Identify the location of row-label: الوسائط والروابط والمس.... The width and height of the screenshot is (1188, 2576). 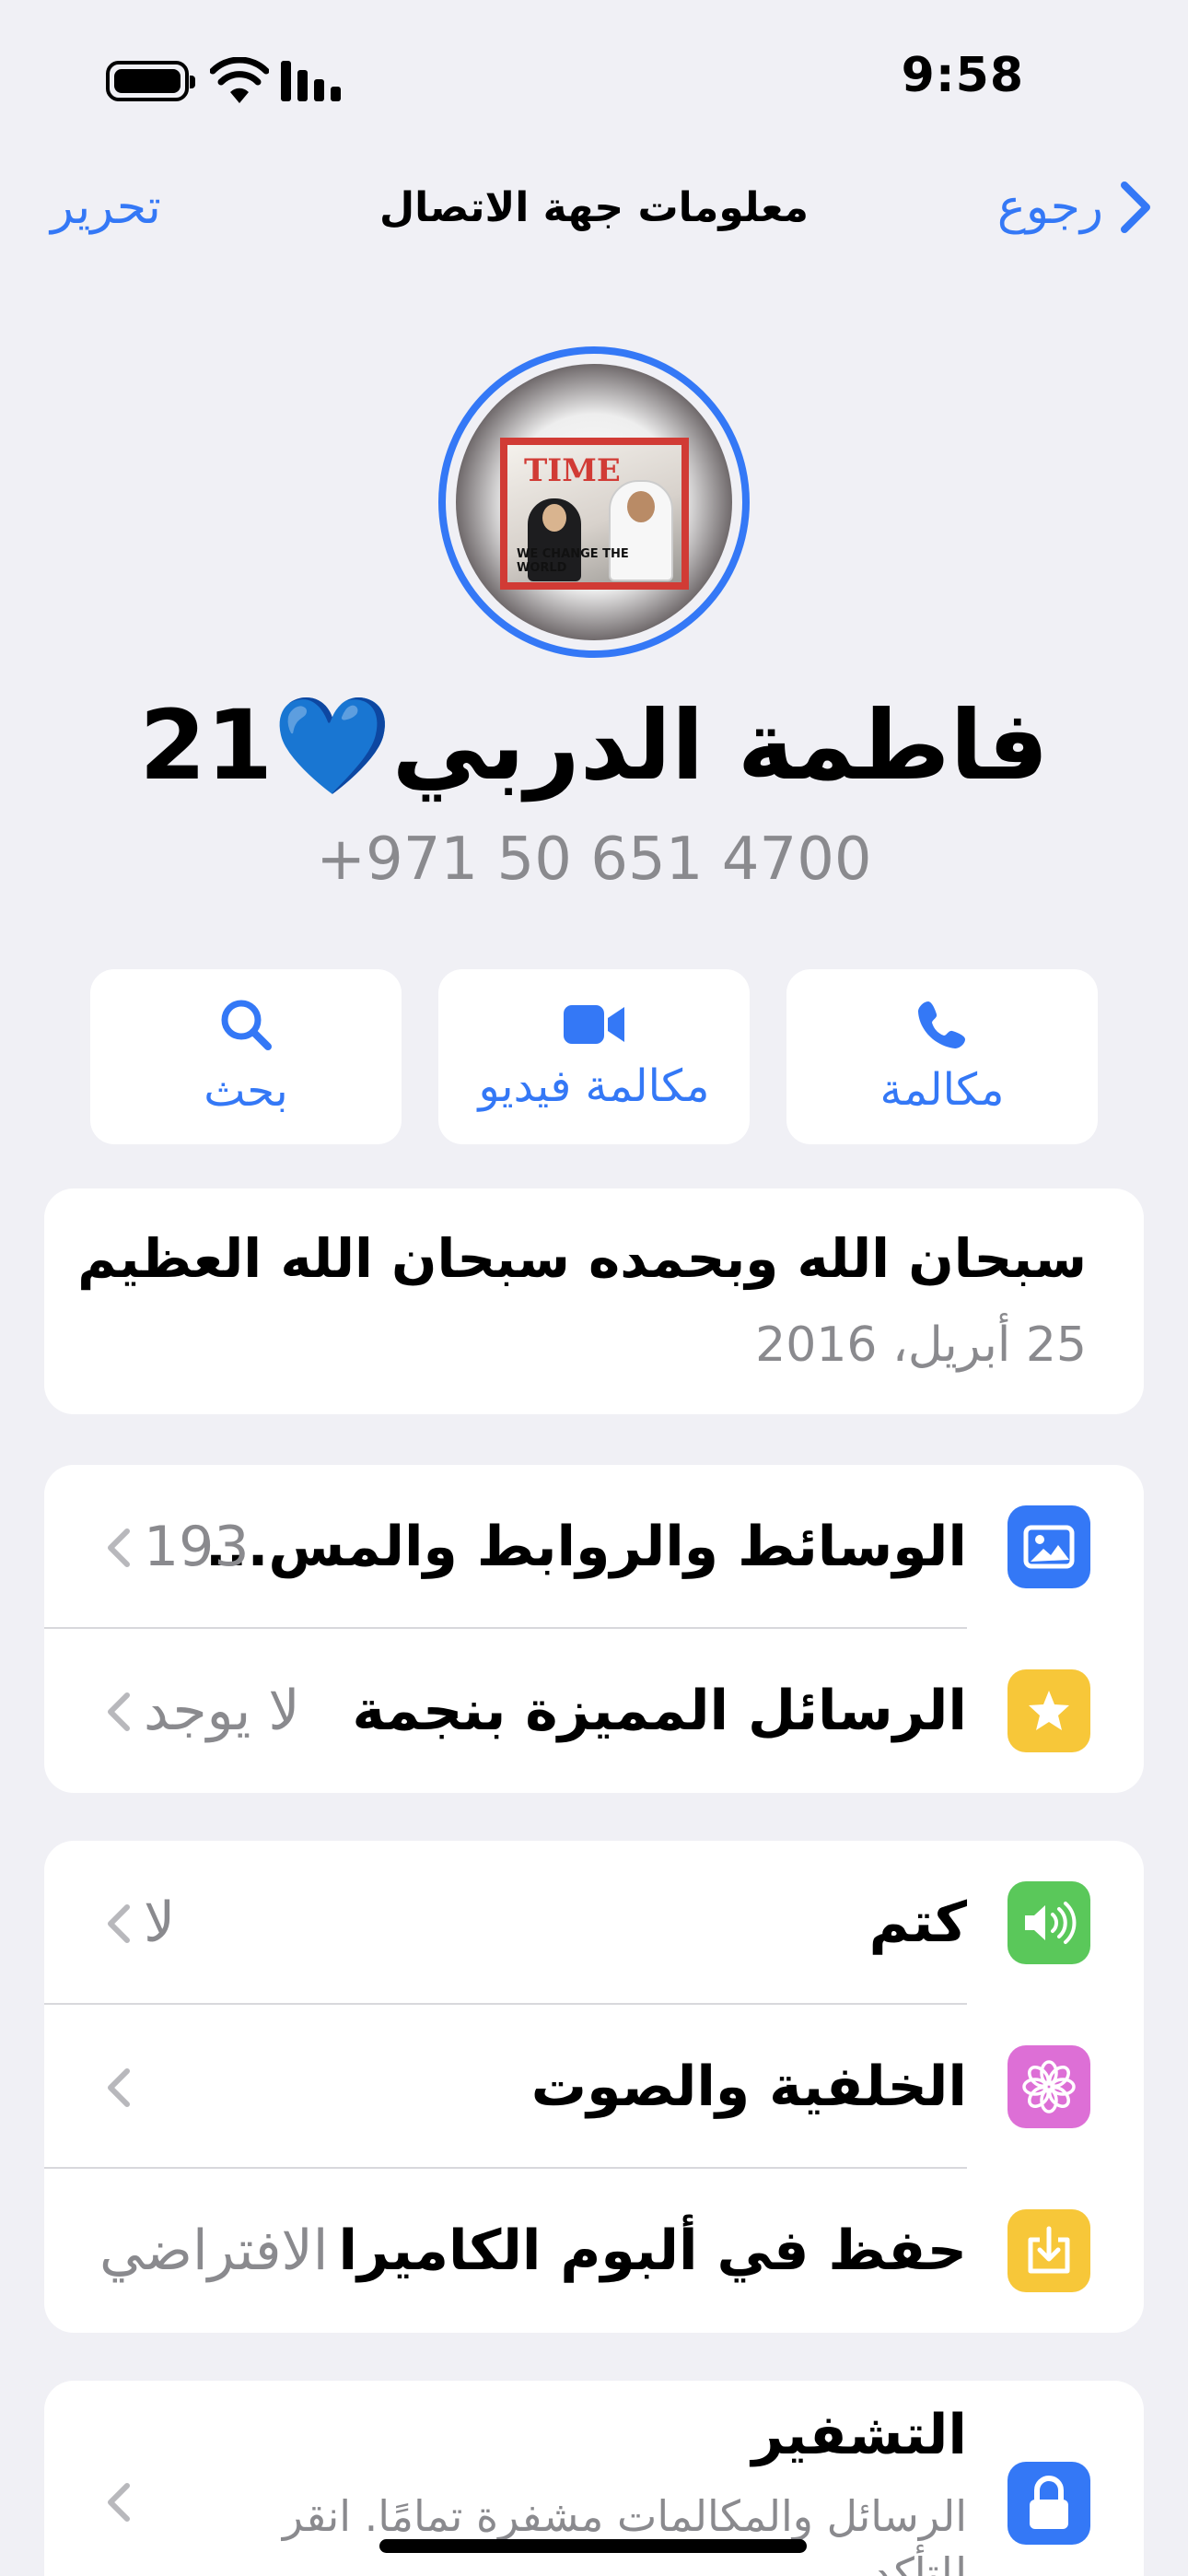
(586, 1547).